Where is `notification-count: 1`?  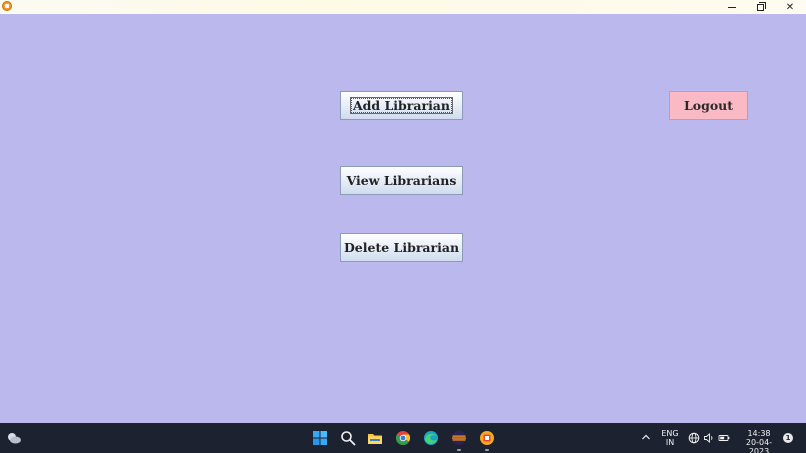
notification-count: 1 is located at coordinates (788, 438).